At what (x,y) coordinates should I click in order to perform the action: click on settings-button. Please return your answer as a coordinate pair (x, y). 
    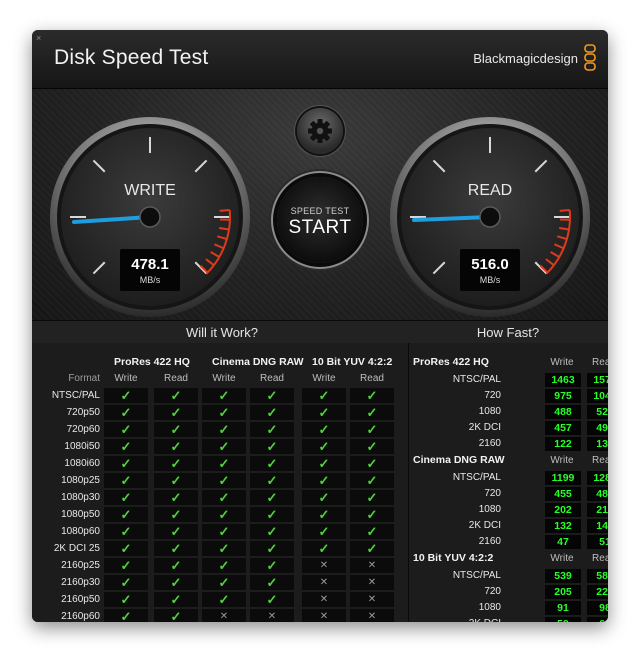
    Looking at the image, I should click on (320, 131).